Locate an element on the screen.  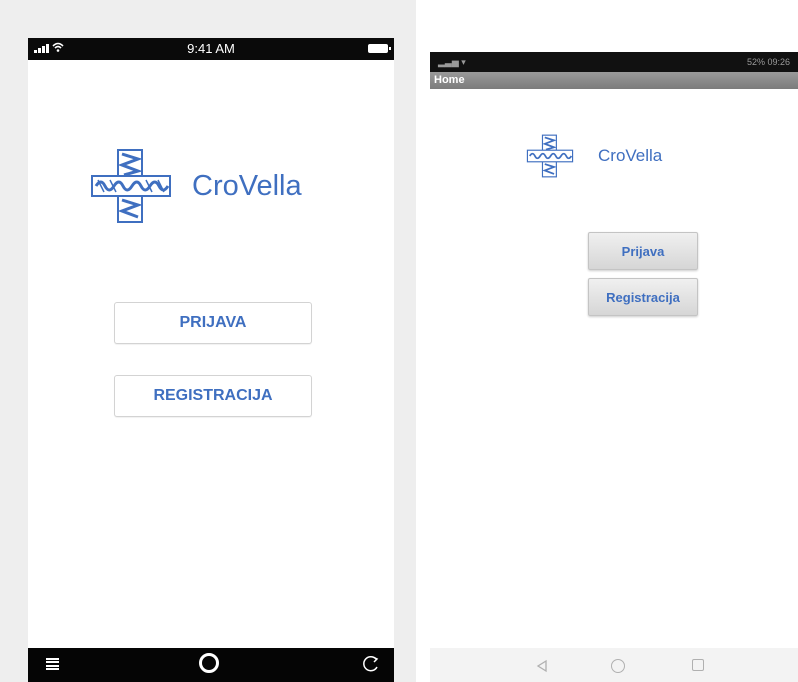
login-button: Prijava is located at coordinates (643, 251).